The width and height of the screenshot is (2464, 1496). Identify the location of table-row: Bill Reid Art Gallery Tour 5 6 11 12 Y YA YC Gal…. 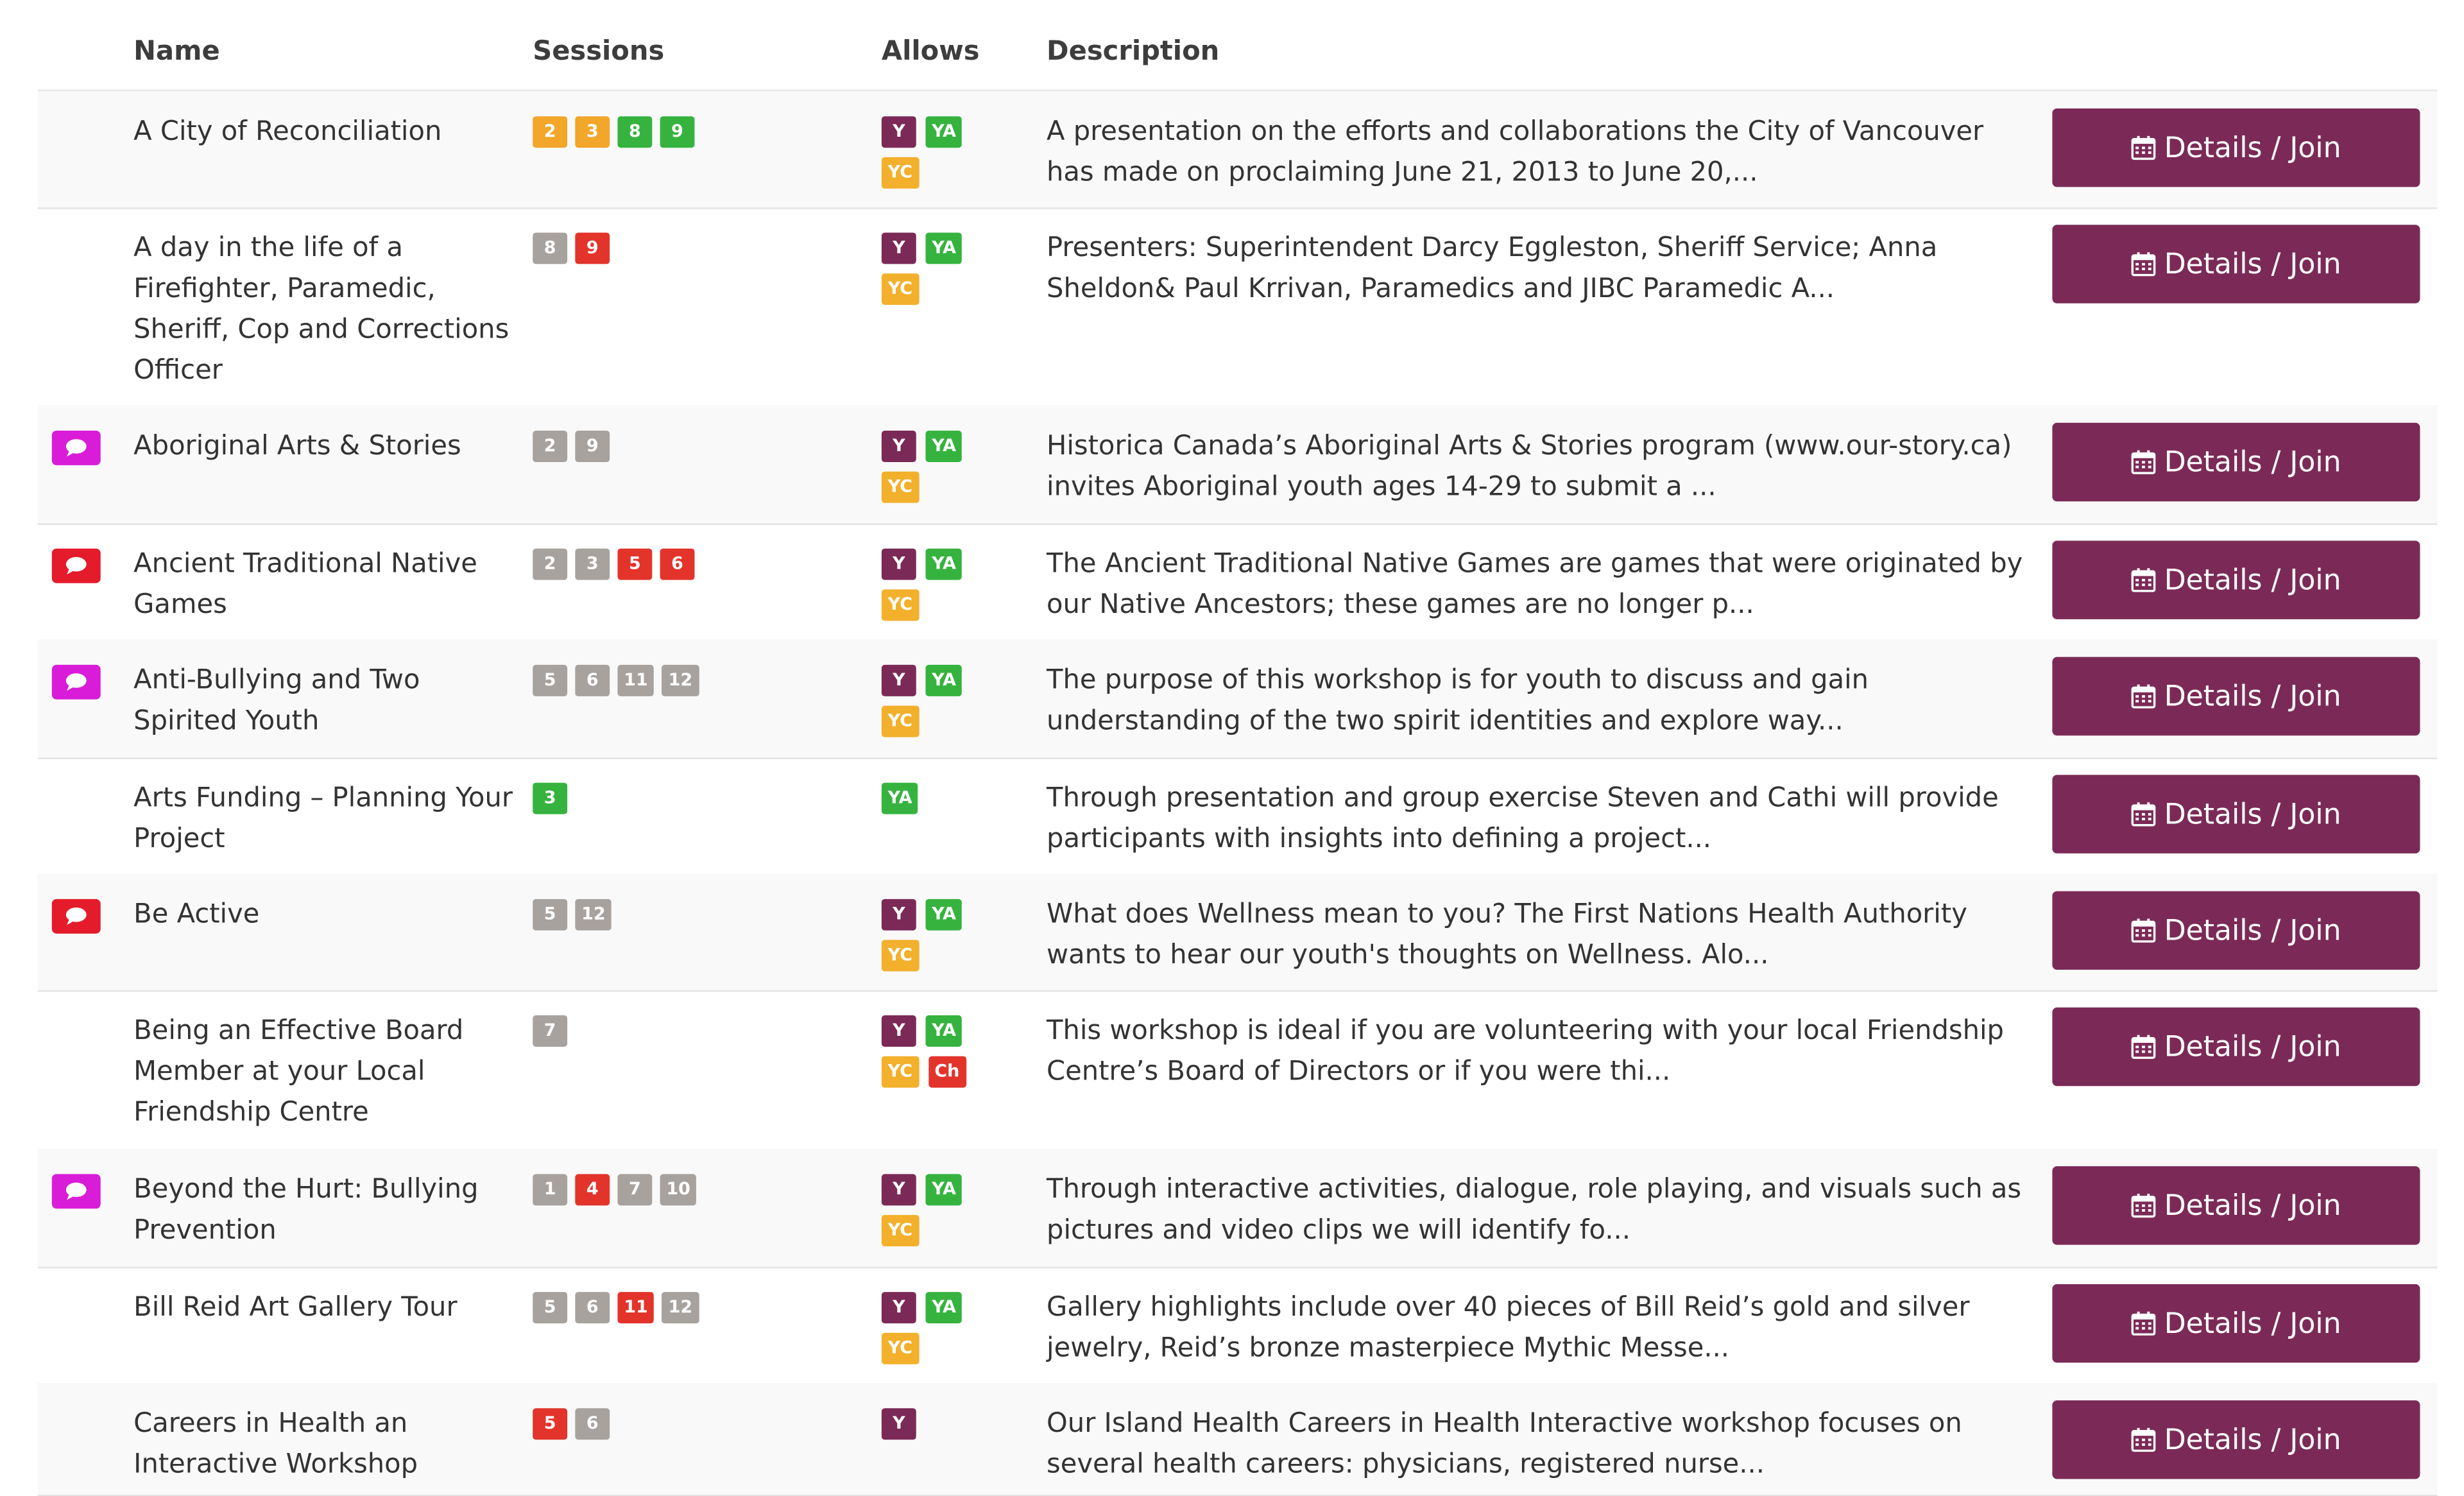
(1238, 1326).